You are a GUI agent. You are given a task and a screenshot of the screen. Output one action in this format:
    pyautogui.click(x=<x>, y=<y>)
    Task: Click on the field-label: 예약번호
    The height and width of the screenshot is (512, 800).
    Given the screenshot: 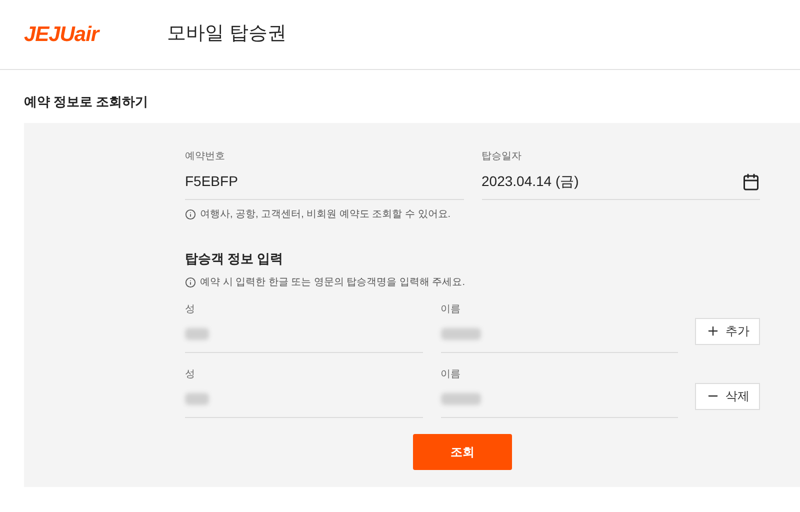 What is the action you would take?
    pyautogui.click(x=205, y=157)
    